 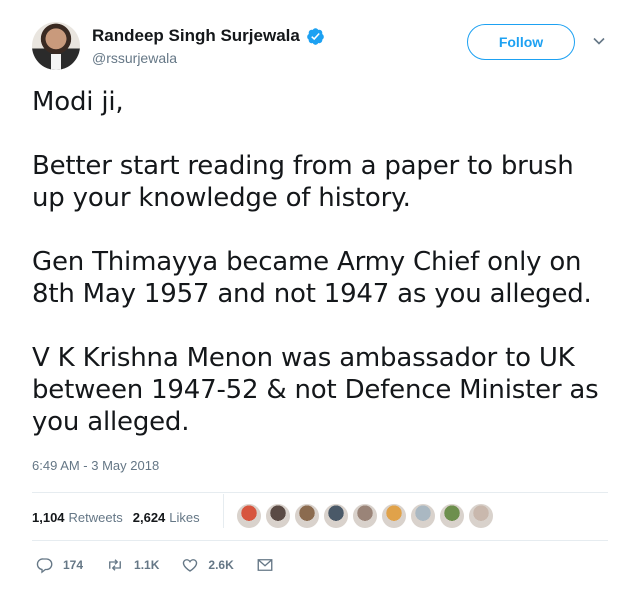 What do you see at coordinates (320, 492) in the screenshot?
I see `stats-top-divider` at bounding box center [320, 492].